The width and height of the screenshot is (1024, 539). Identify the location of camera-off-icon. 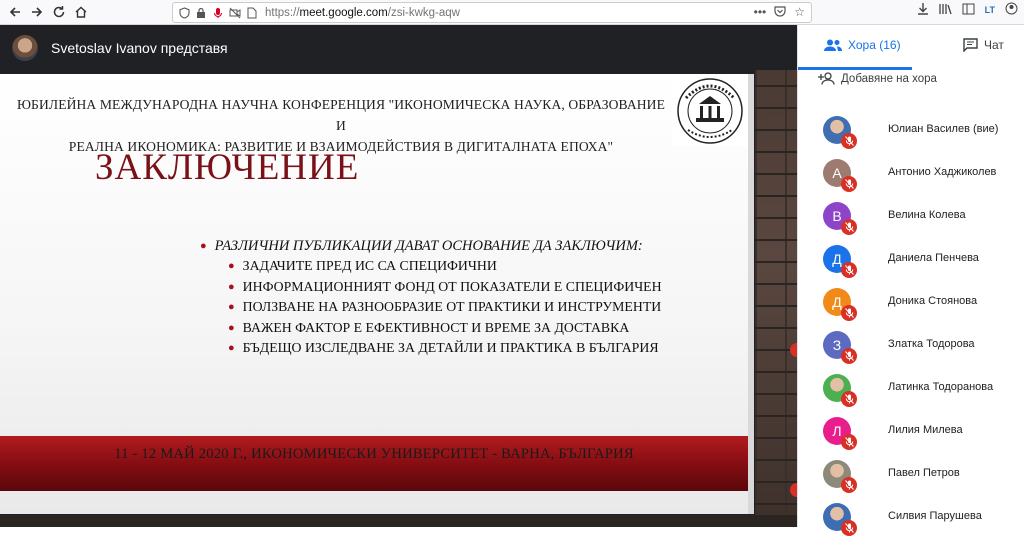
(235, 13).